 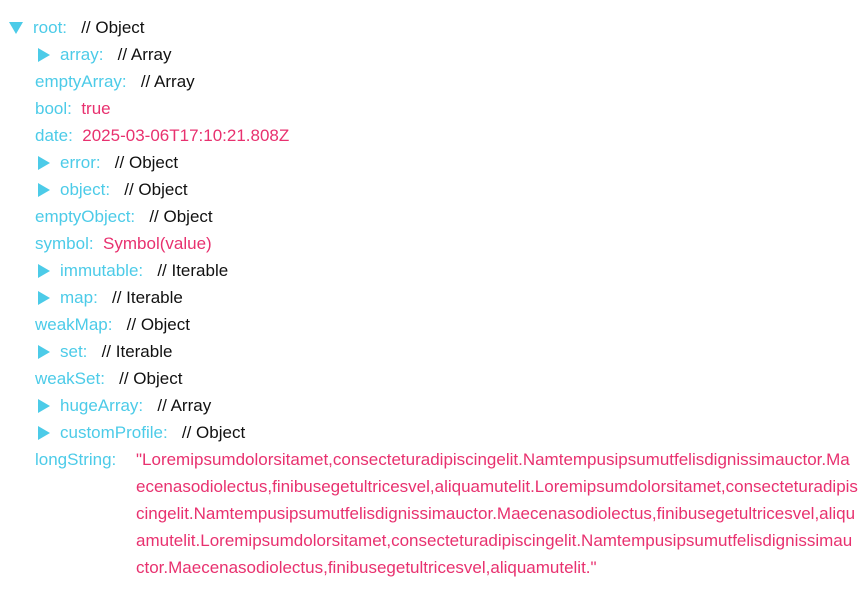 I want to click on tree-row: symbol: Symbol(value), so click(x=431, y=243).